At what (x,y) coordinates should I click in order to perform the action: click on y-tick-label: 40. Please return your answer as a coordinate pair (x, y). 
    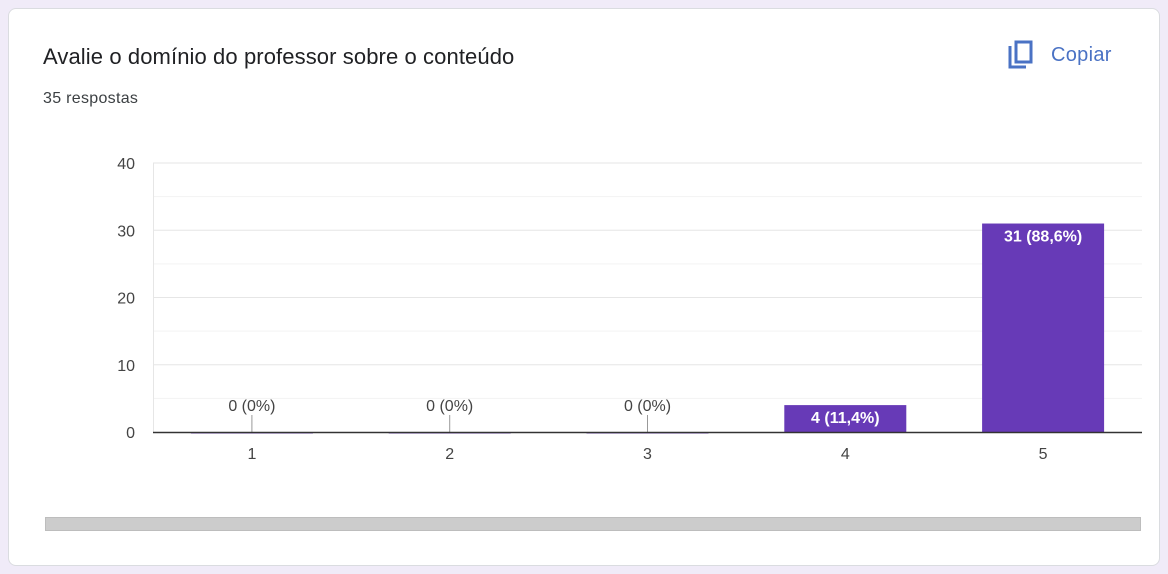
    Looking at the image, I should click on (126, 164).